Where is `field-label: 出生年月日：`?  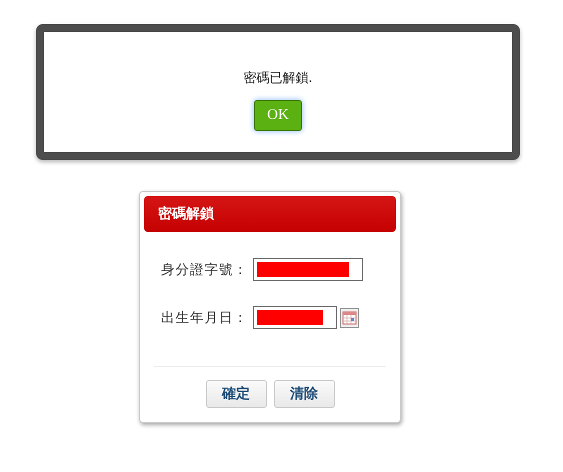 field-label: 出生年月日： is located at coordinates (205, 317).